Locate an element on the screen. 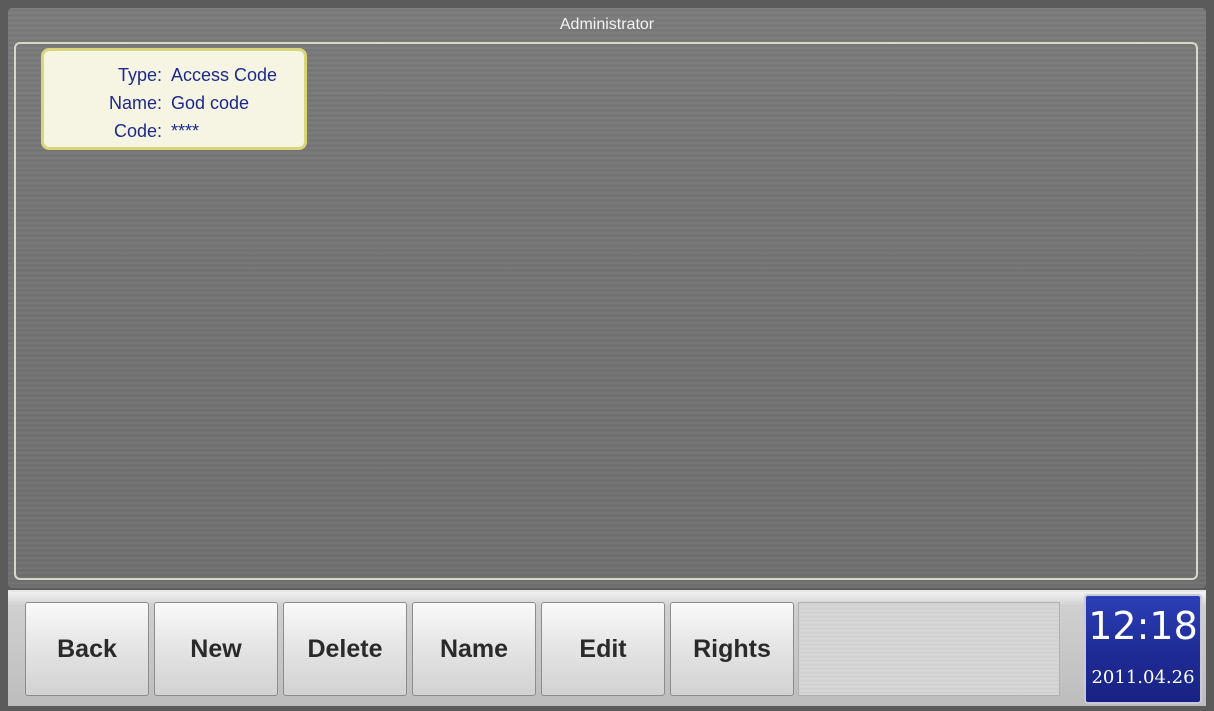 The height and width of the screenshot is (711, 1214). name-button: Name is located at coordinates (474, 649).